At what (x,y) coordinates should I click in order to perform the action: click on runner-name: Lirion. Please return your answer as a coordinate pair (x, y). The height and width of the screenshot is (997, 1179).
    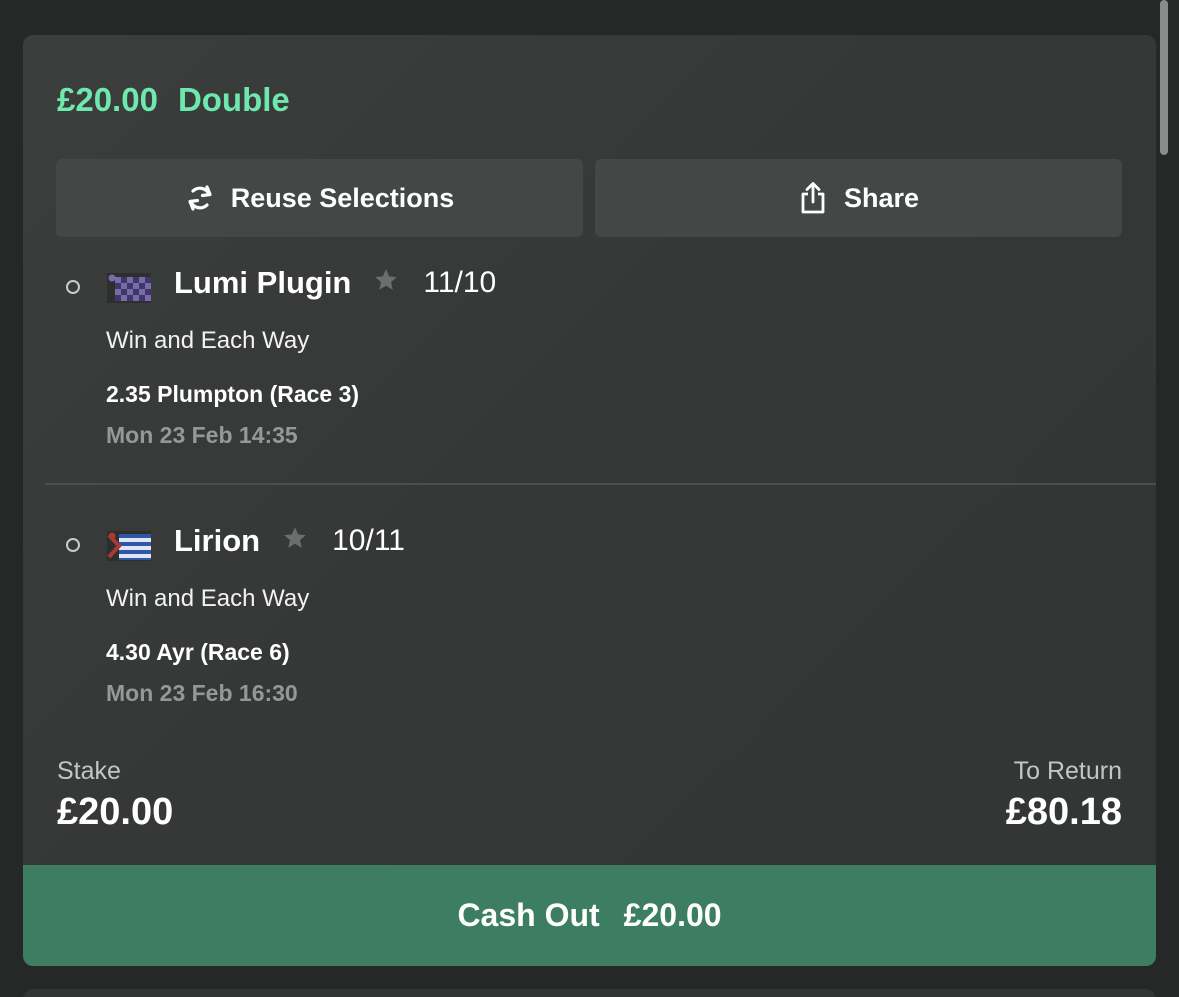
    Looking at the image, I should click on (217, 540).